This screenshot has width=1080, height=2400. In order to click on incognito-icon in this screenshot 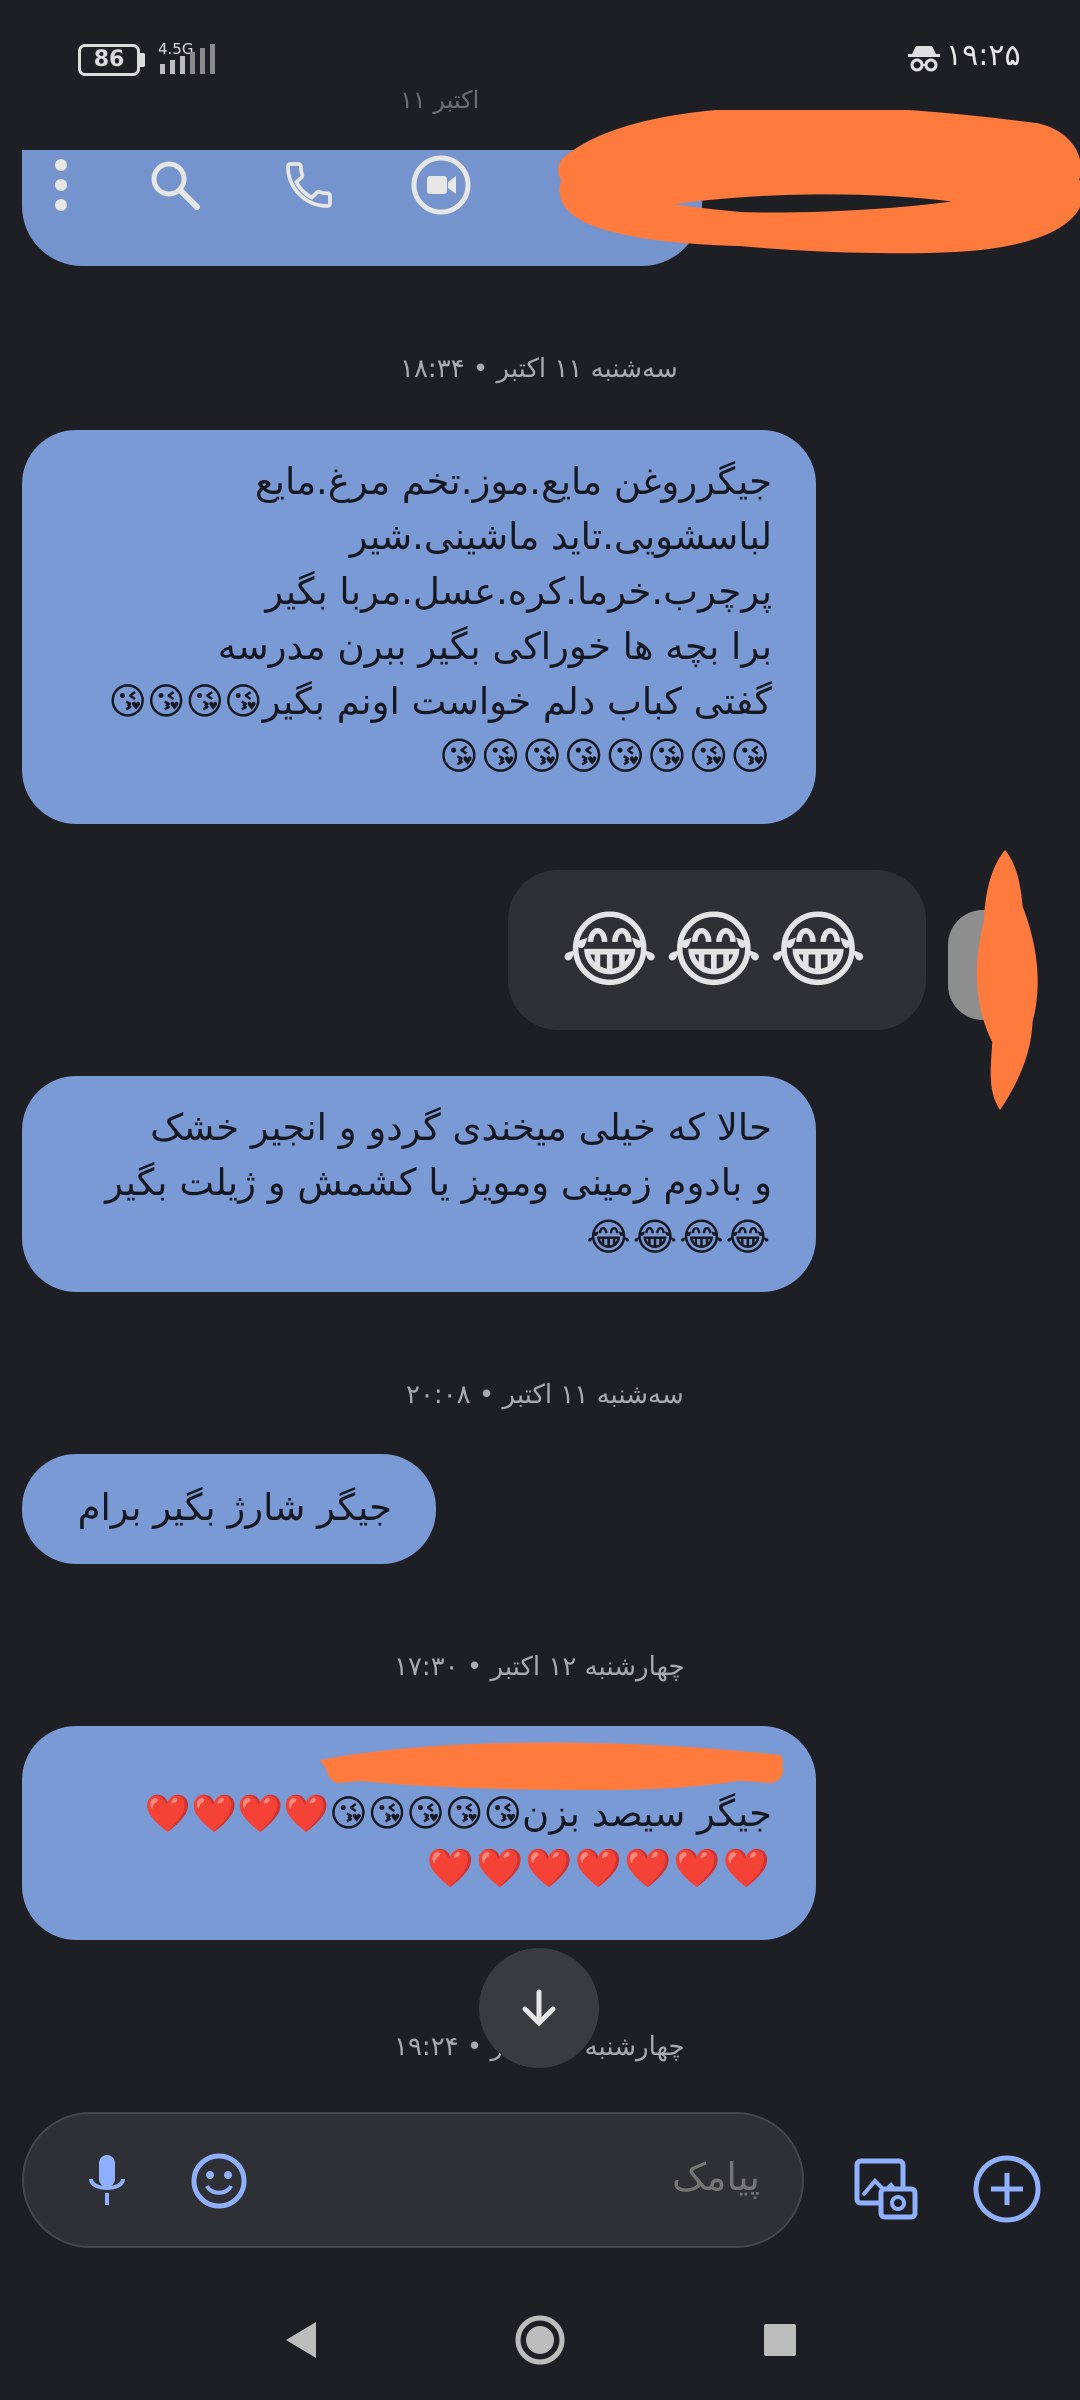, I will do `click(924, 59)`.